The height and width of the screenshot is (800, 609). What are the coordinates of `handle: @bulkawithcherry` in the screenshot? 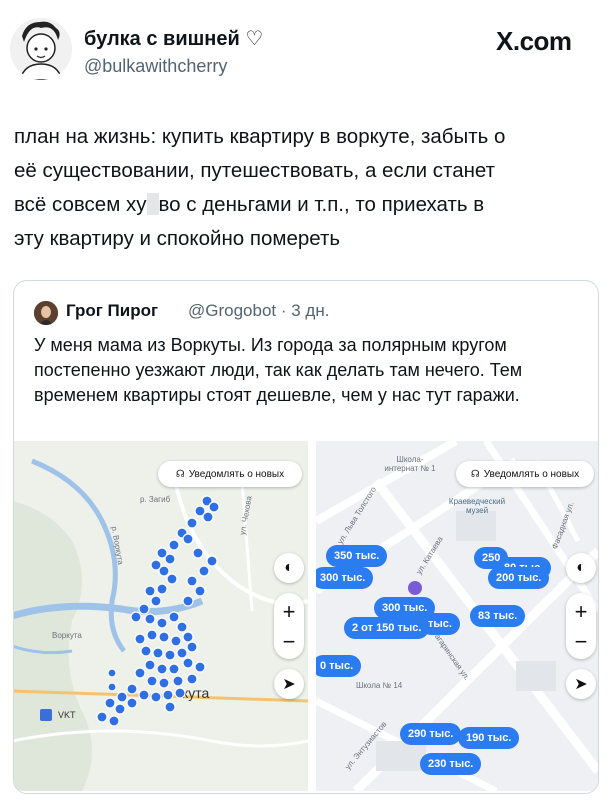 It's located at (155, 66).